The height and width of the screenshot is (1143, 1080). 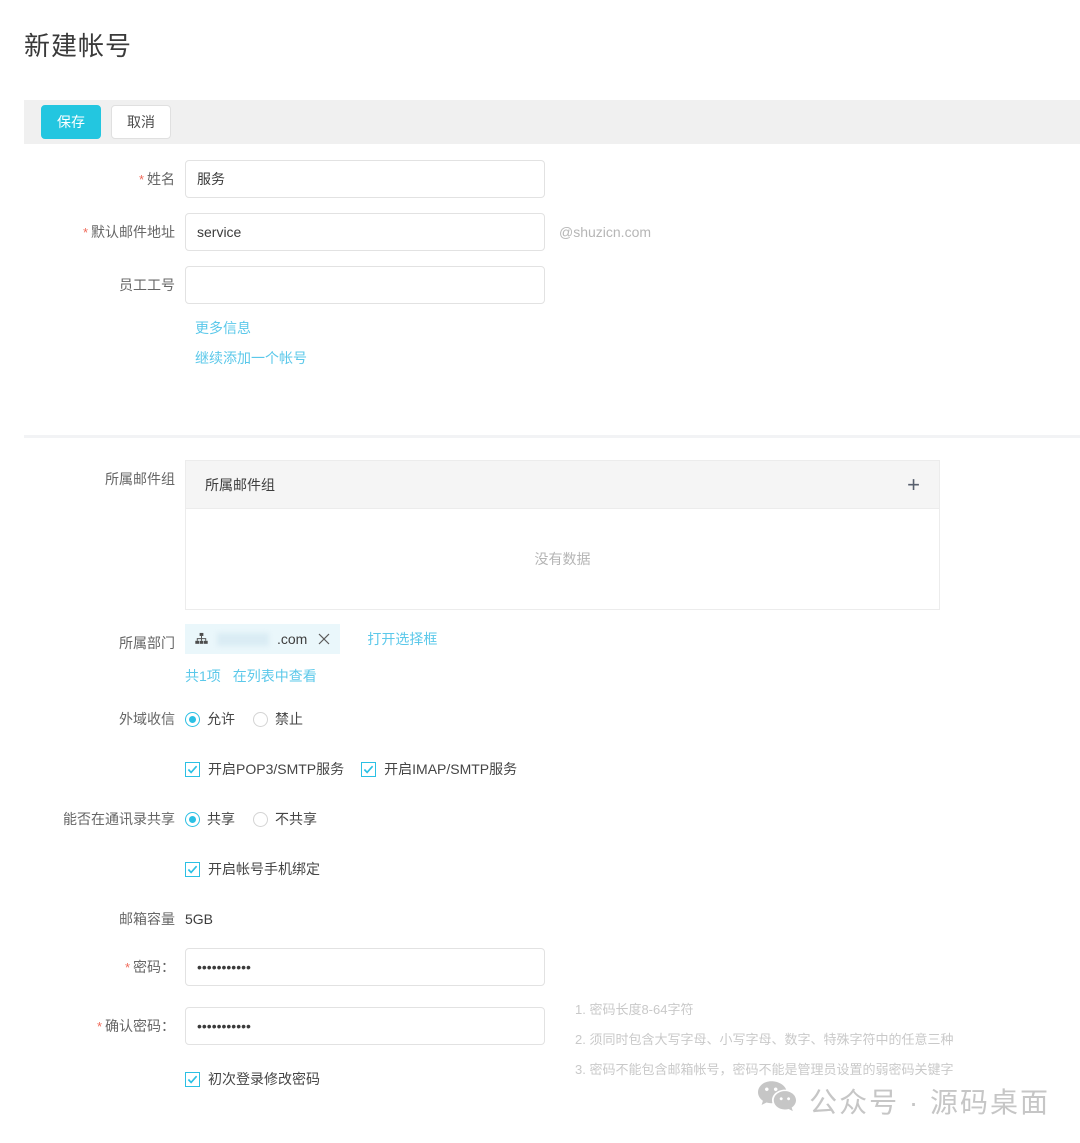 I want to click on mail-group-field-wrap: 所属邮件组 + 没有数据, so click(x=562, y=535).